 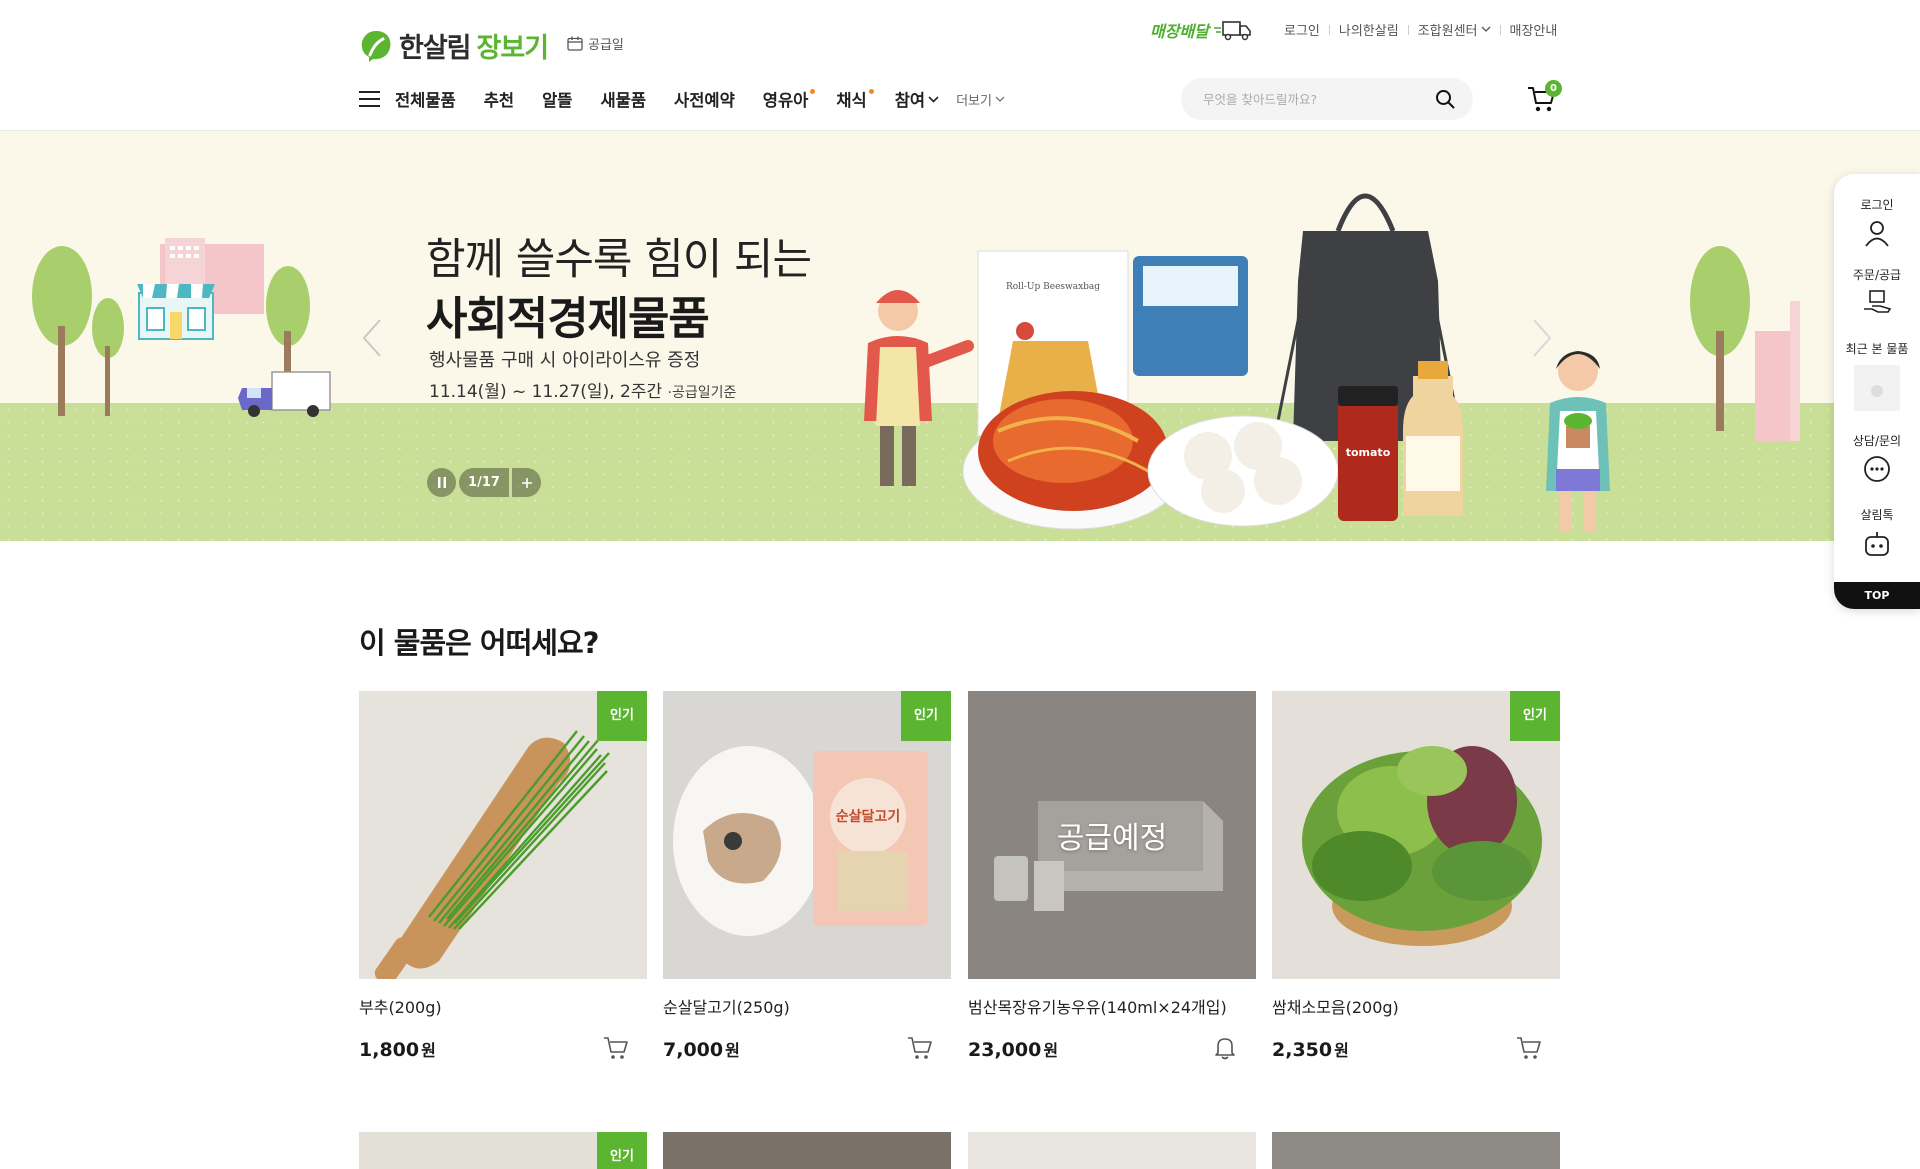 I want to click on recent-item-thumbnail, so click(x=1877, y=388).